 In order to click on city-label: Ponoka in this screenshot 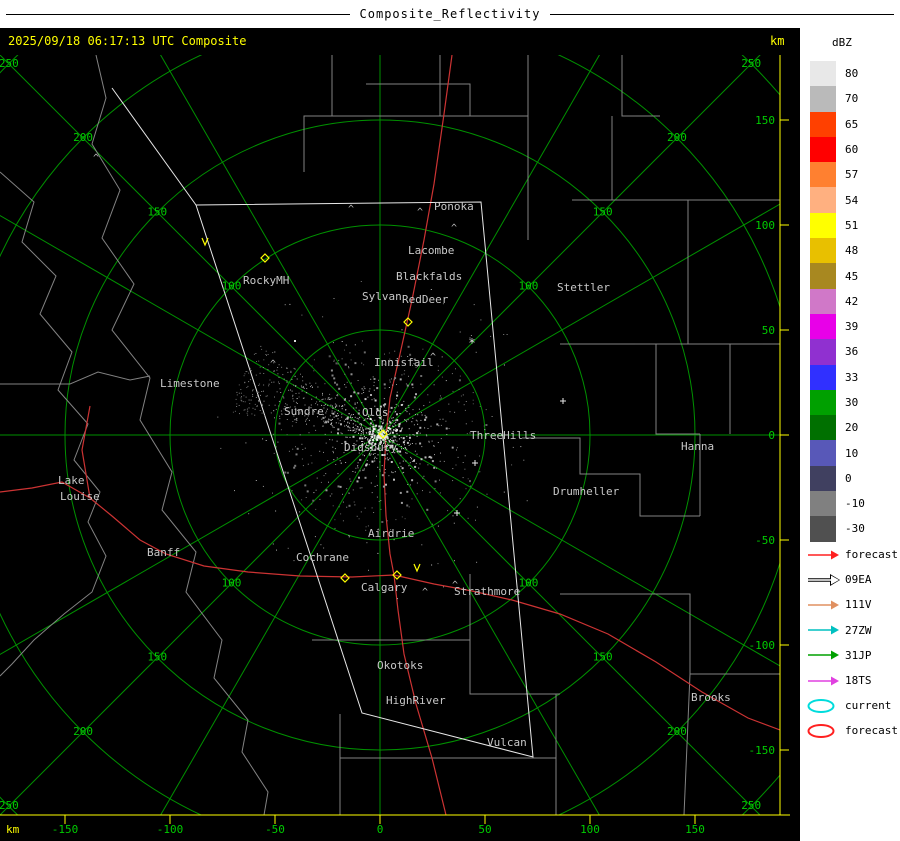, I will do `click(454, 206)`.